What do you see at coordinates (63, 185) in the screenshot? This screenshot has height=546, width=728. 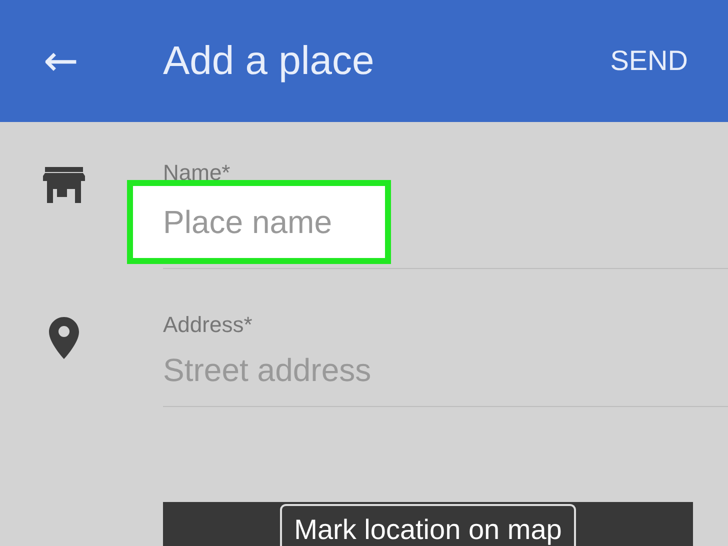 I see `store-icon` at bounding box center [63, 185].